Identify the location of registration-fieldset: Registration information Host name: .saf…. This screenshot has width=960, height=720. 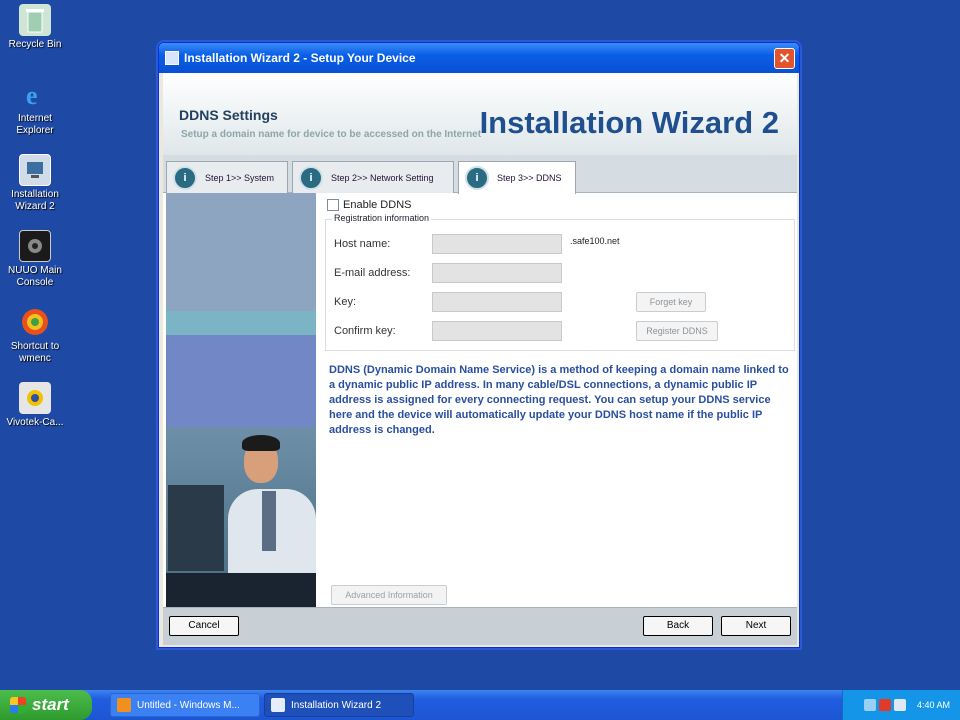
(560, 282).